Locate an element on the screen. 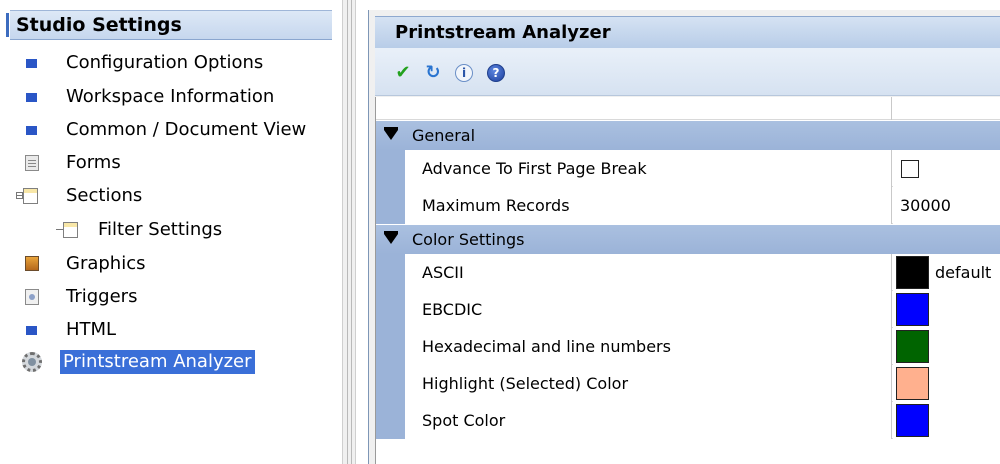  category-general: General is located at coordinates (688, 135).